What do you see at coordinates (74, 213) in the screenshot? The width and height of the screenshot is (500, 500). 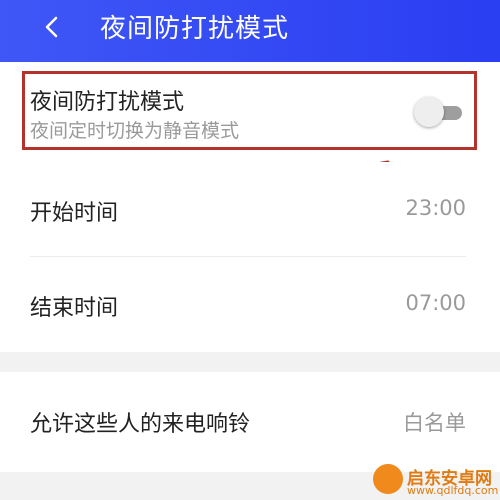 I see `start-time-label: 开始时间` at bounding box center [74, 213].